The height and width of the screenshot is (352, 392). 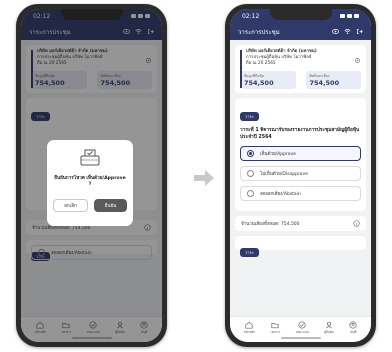 I want to click on option-label: งดออกเสียง/Abstain, so click(x=280, y=194).